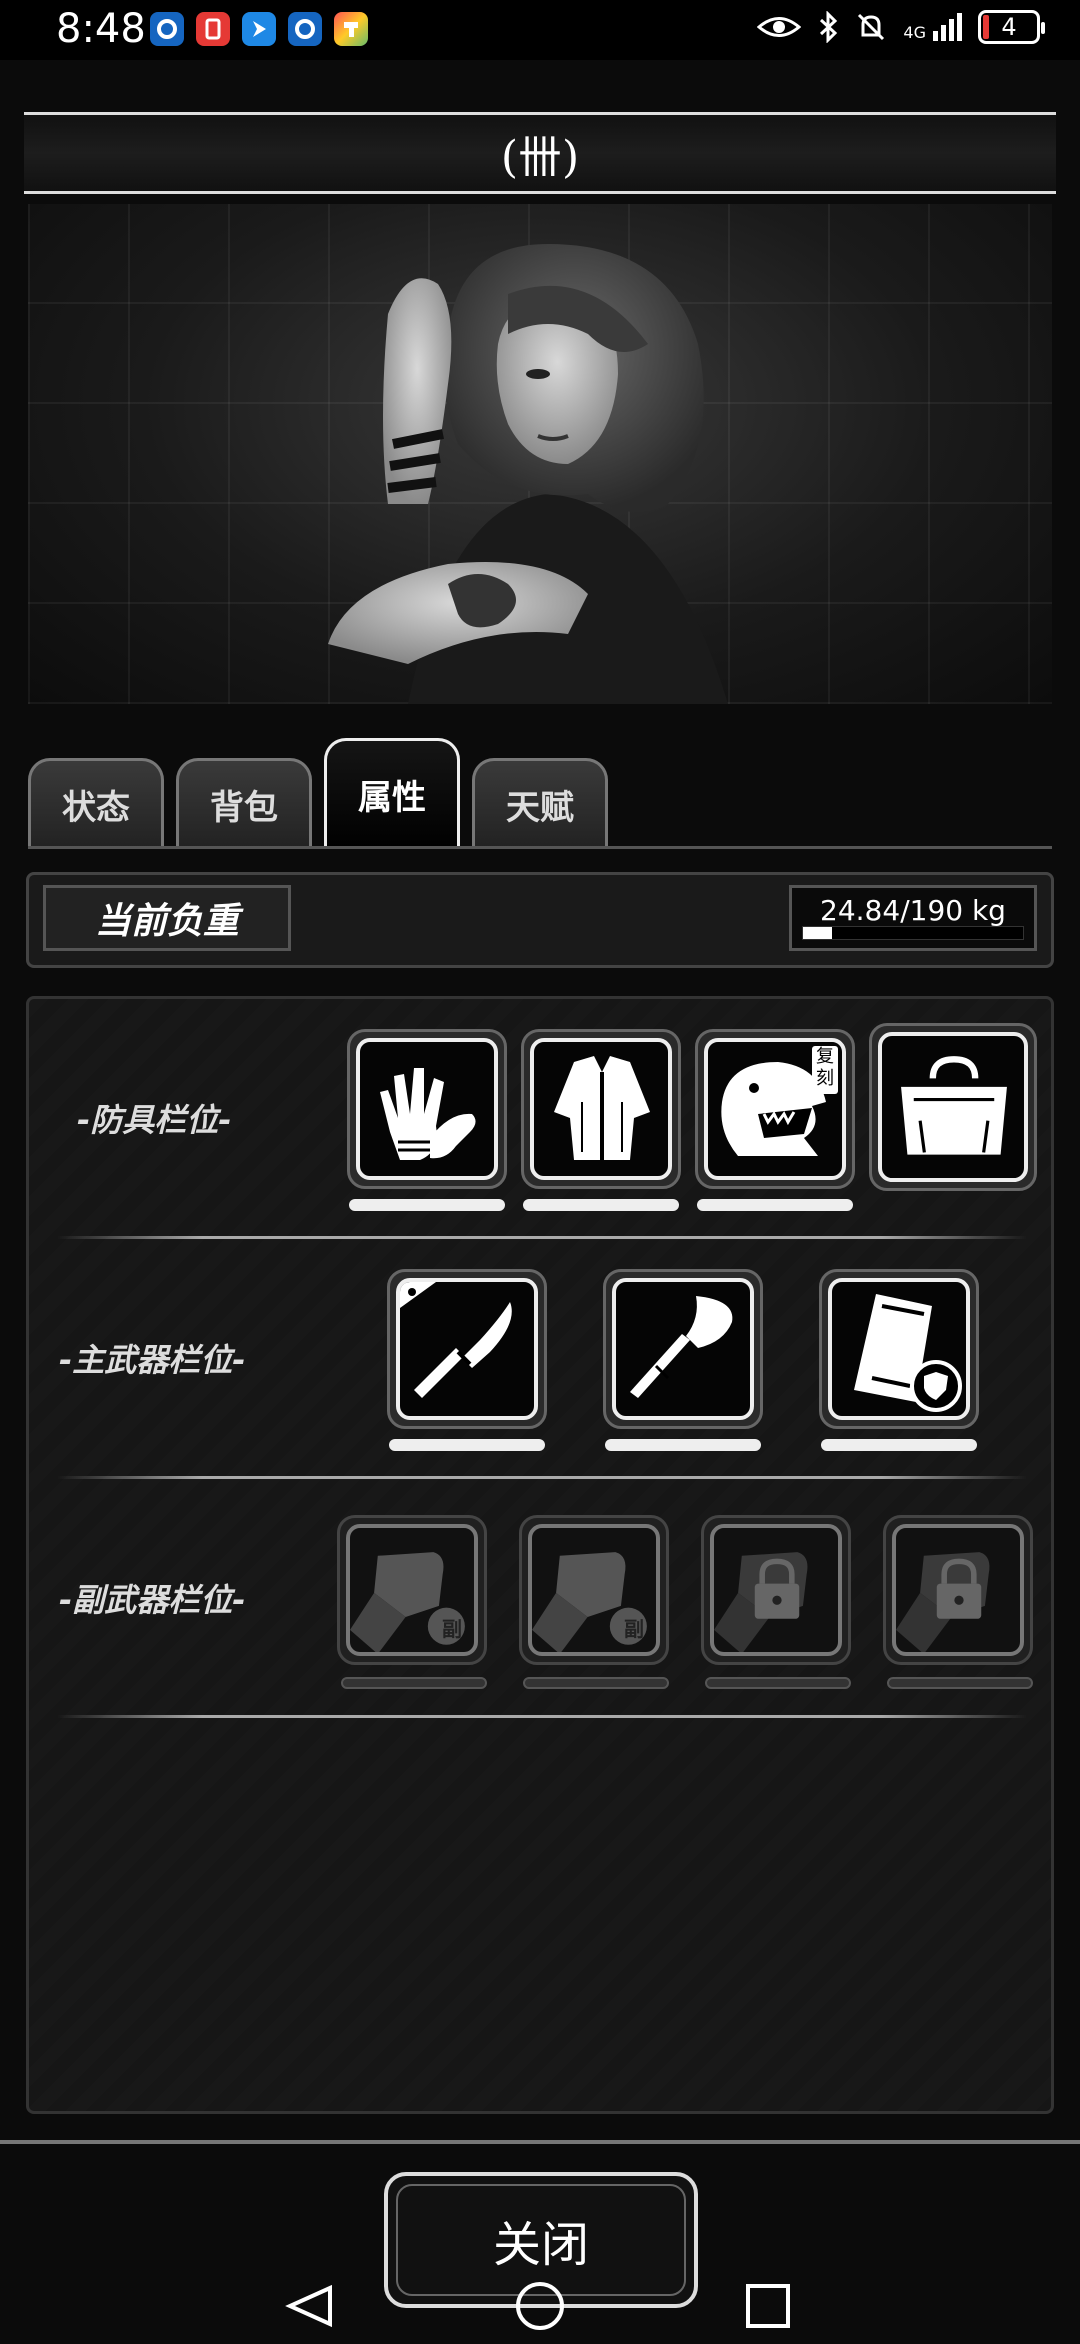  What do you see at coordinates (913, 910) in the screenshot?
I see `weight-value: 24.84/190 kg` at bounding box center [913, 910].